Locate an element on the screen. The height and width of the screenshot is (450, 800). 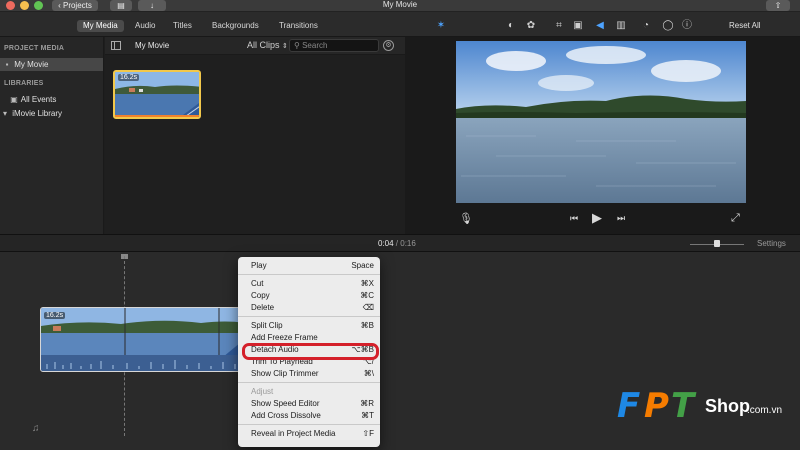
disclosure-triangle-icon: ▾ is located at coordinates (5, 113).